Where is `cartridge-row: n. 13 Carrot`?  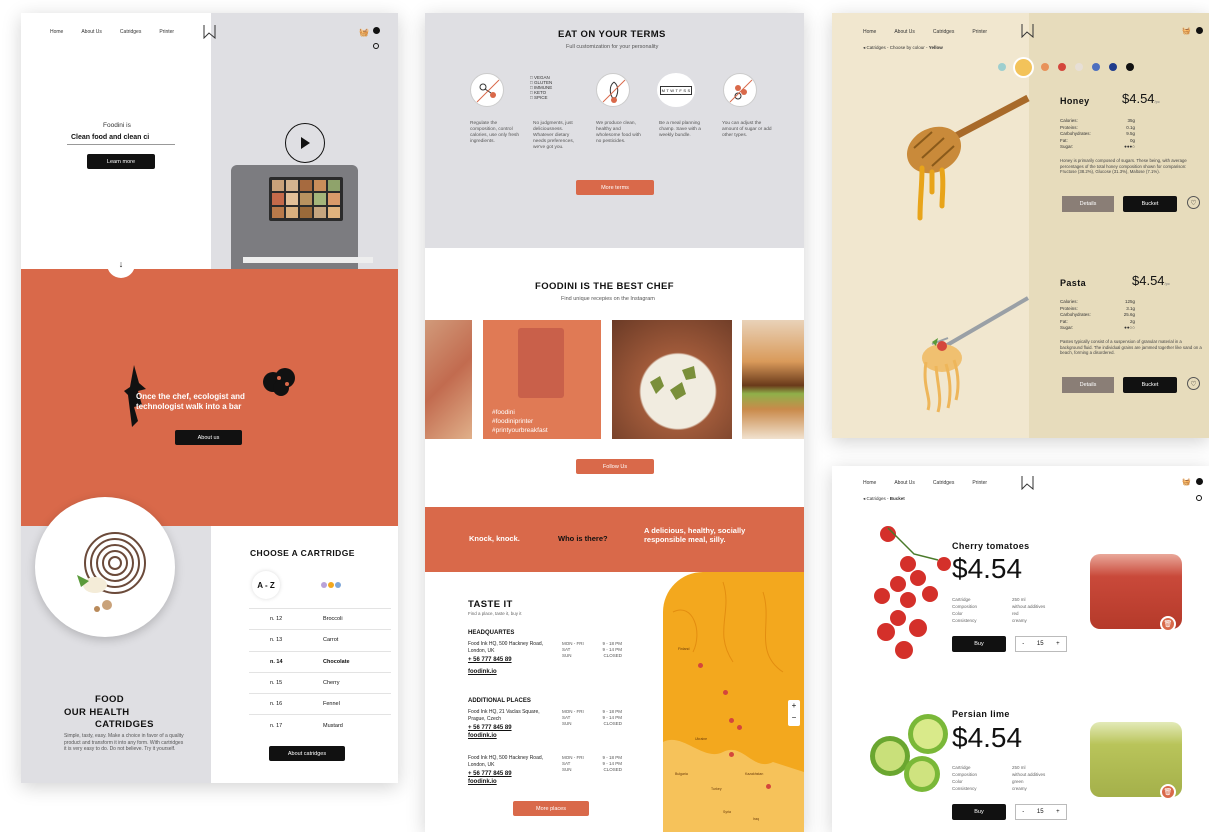
cartridge-row: n. 13 Carrot is located at coordinates (320, 639).